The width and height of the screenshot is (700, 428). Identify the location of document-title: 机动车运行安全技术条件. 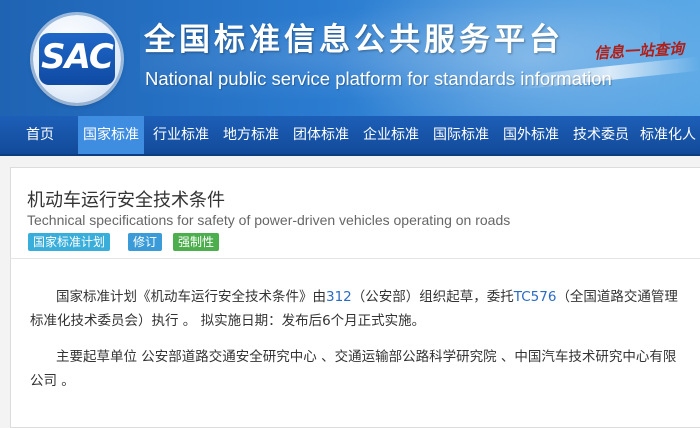
(126, 200).